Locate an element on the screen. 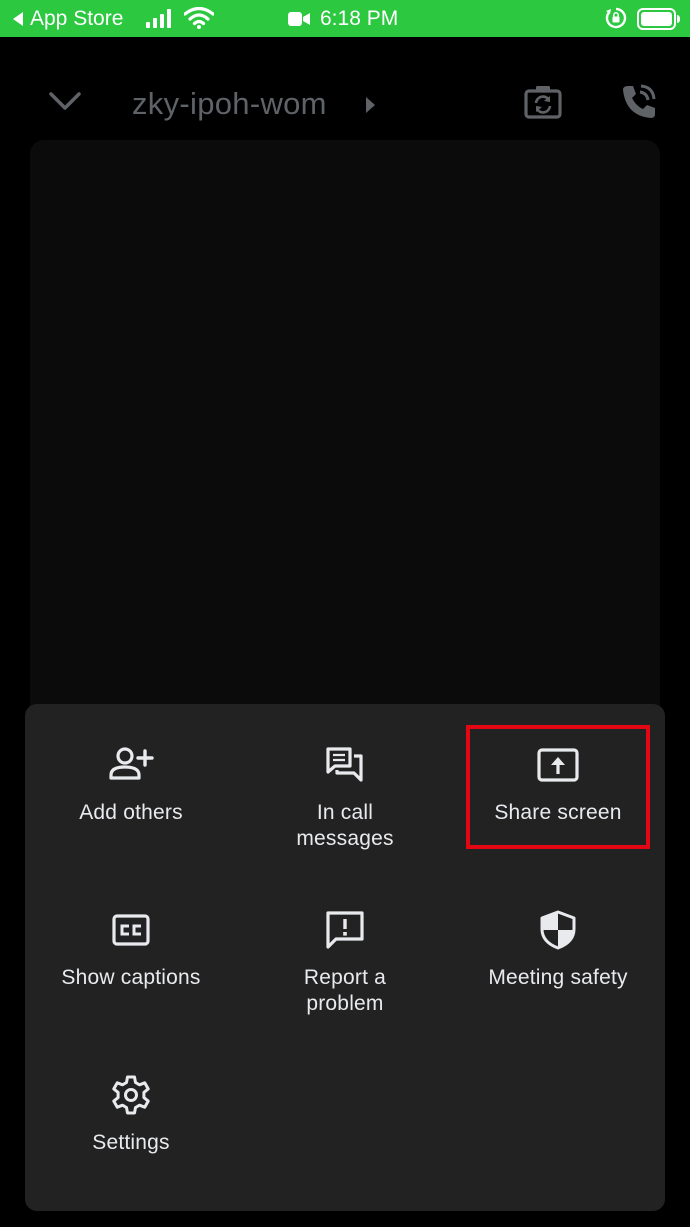  meeting-title: zky-ipoh-wom is located at coordinates (229, 104).